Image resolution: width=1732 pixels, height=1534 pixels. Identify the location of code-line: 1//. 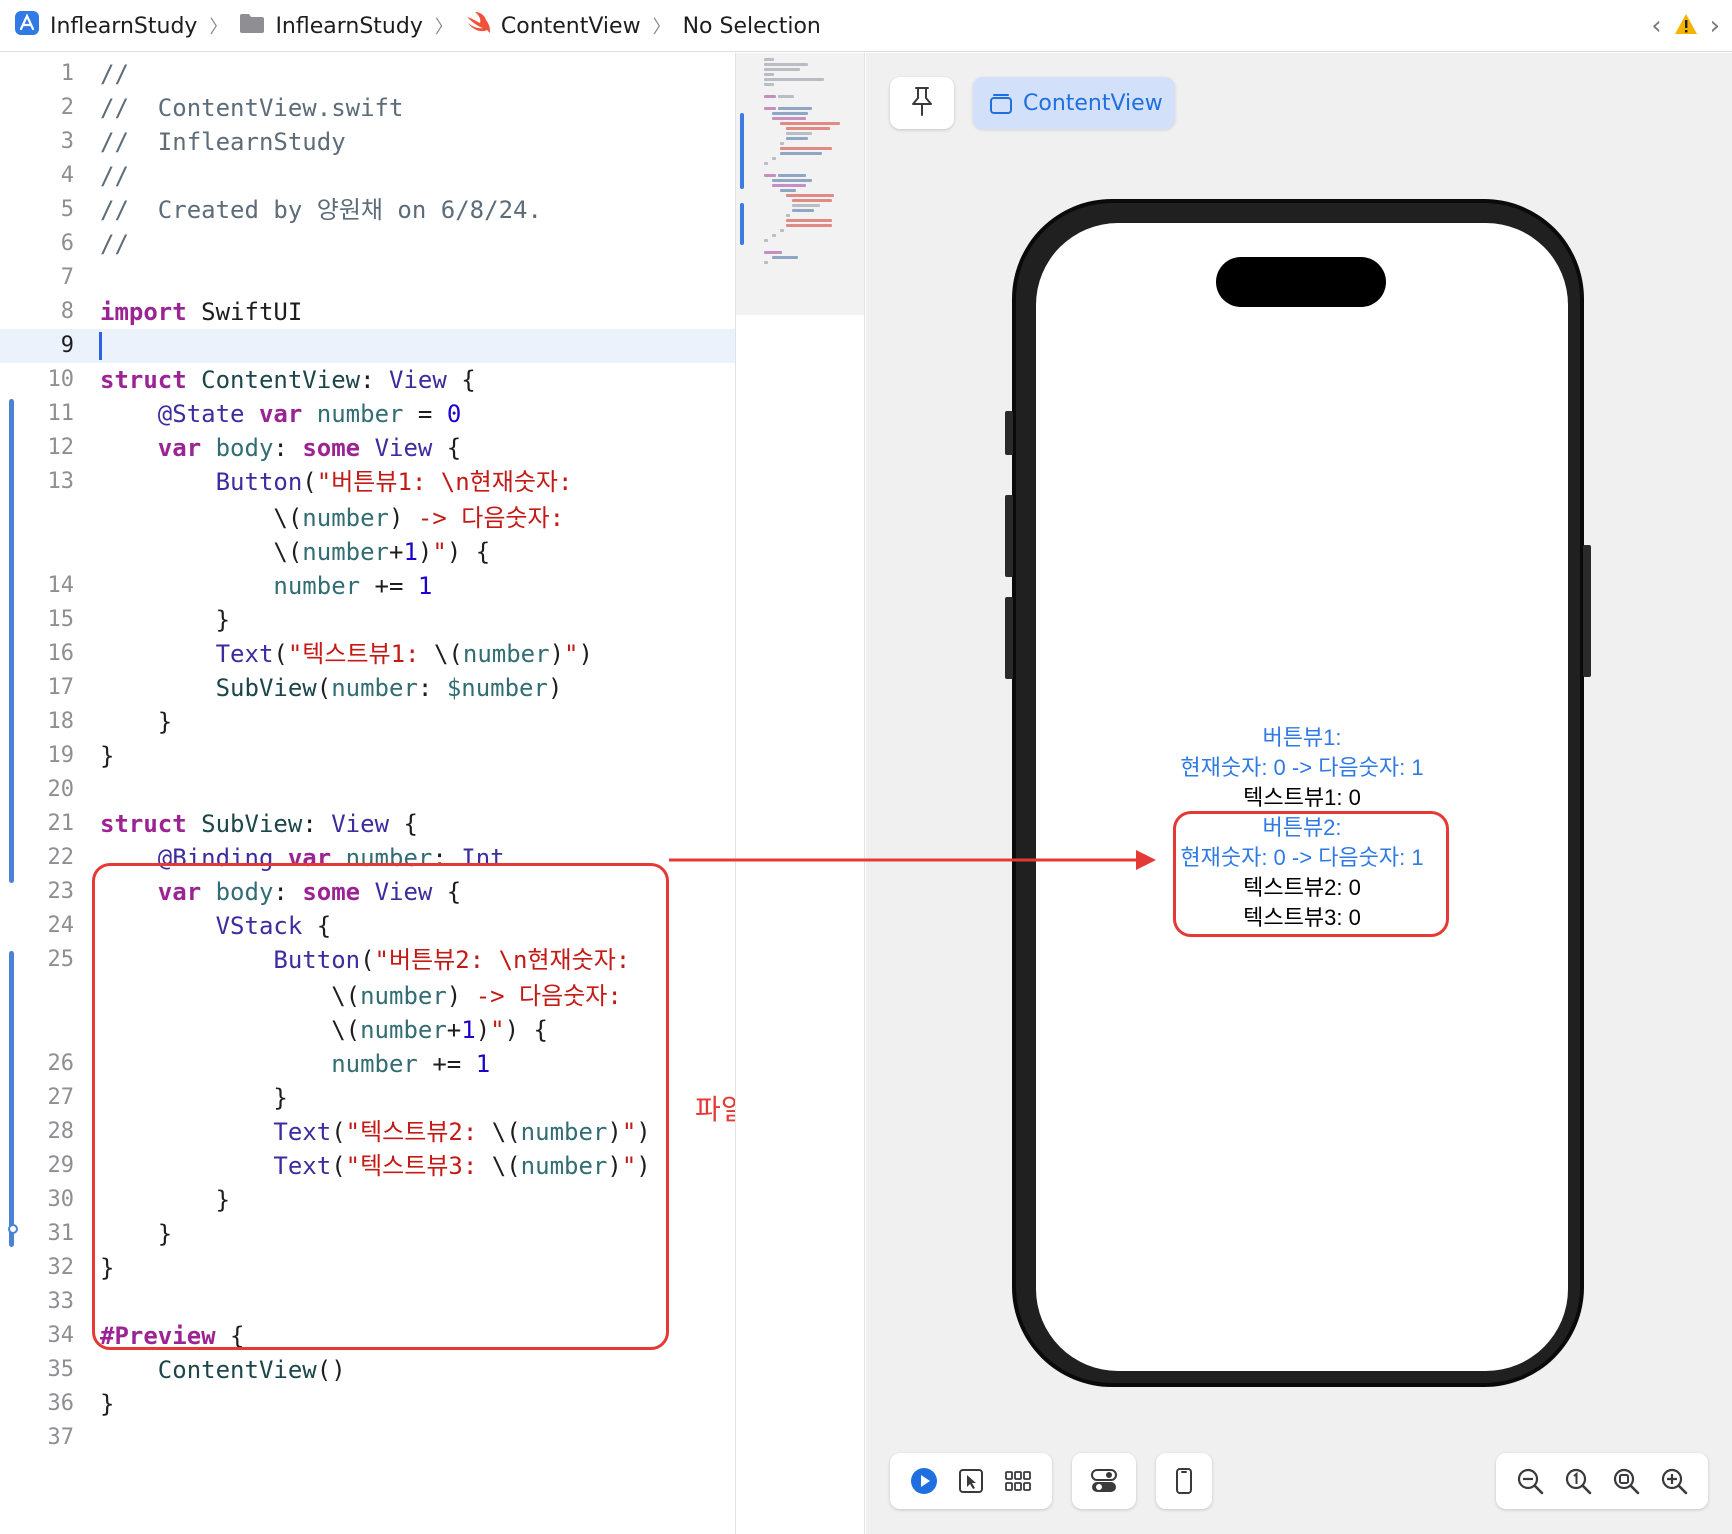
(367, 74).